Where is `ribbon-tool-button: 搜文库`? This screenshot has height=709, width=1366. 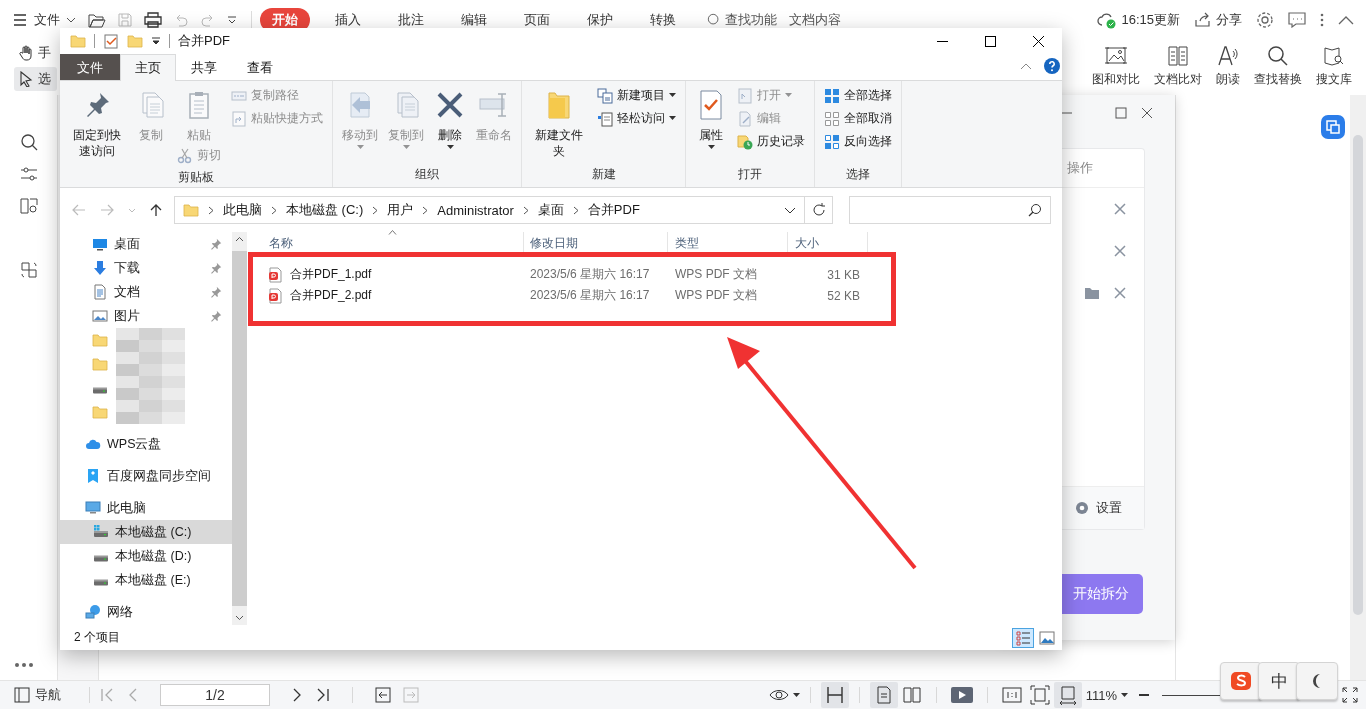 ribbon-tool-button: 搜文库 is located at coordinates (1334, 69).